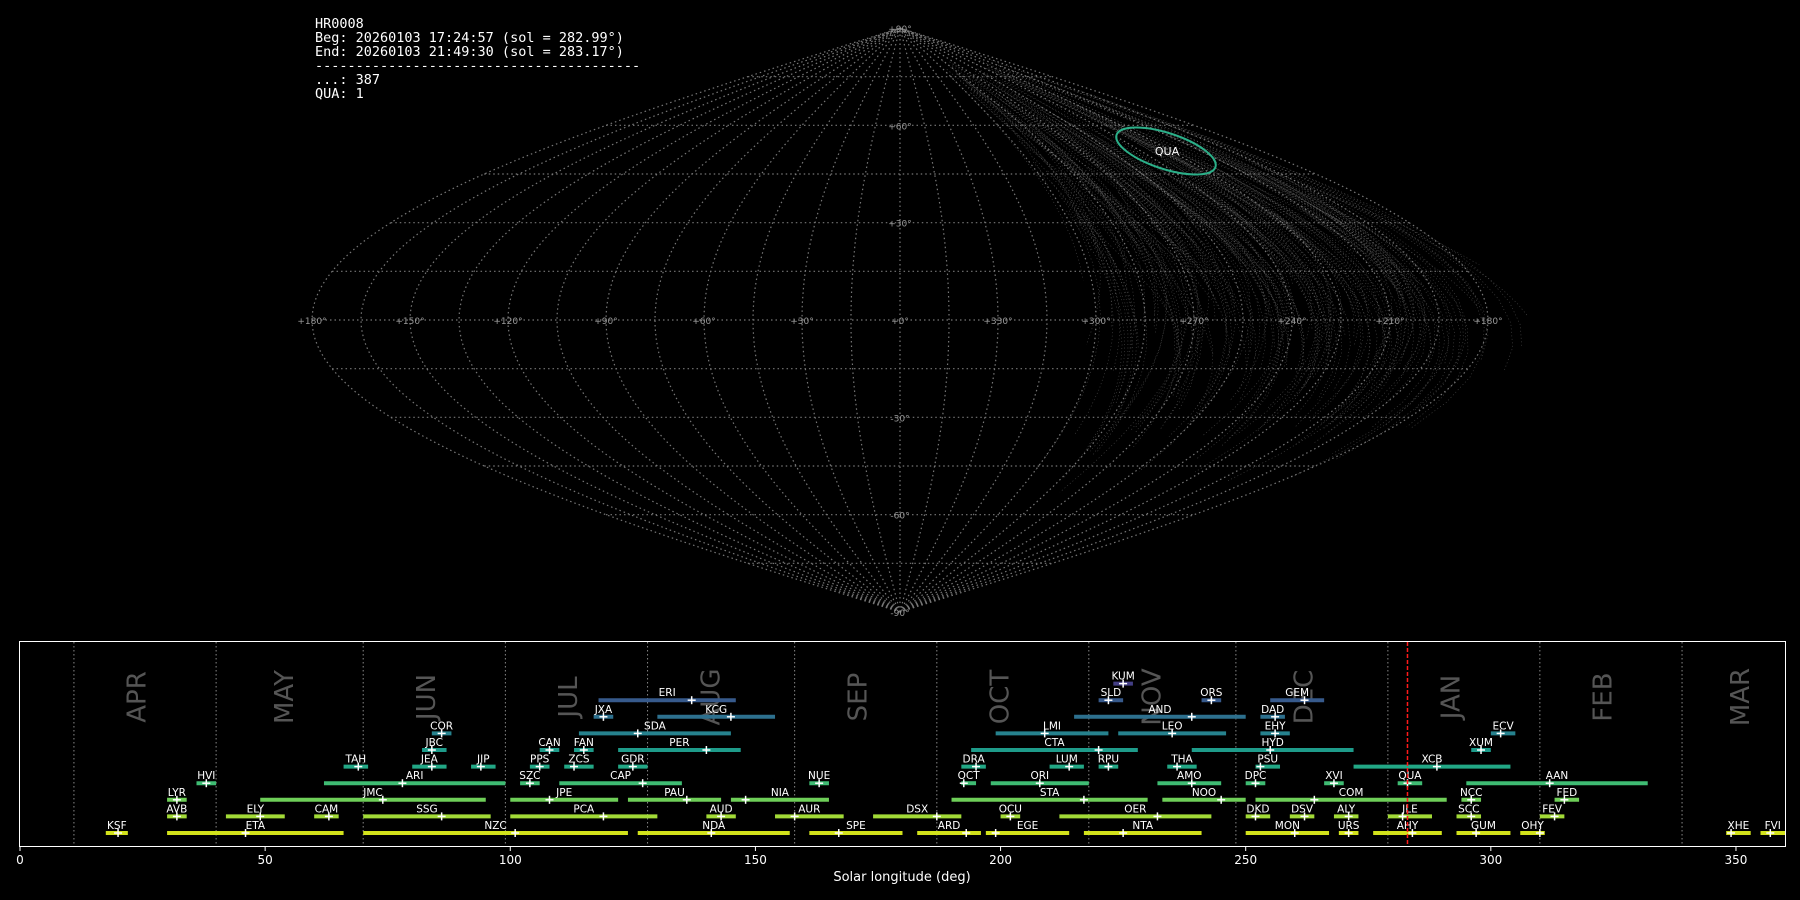  Describe the element at coordinates (997, 322) in the screenshot. I see `longitude-label: +330°` at that location.